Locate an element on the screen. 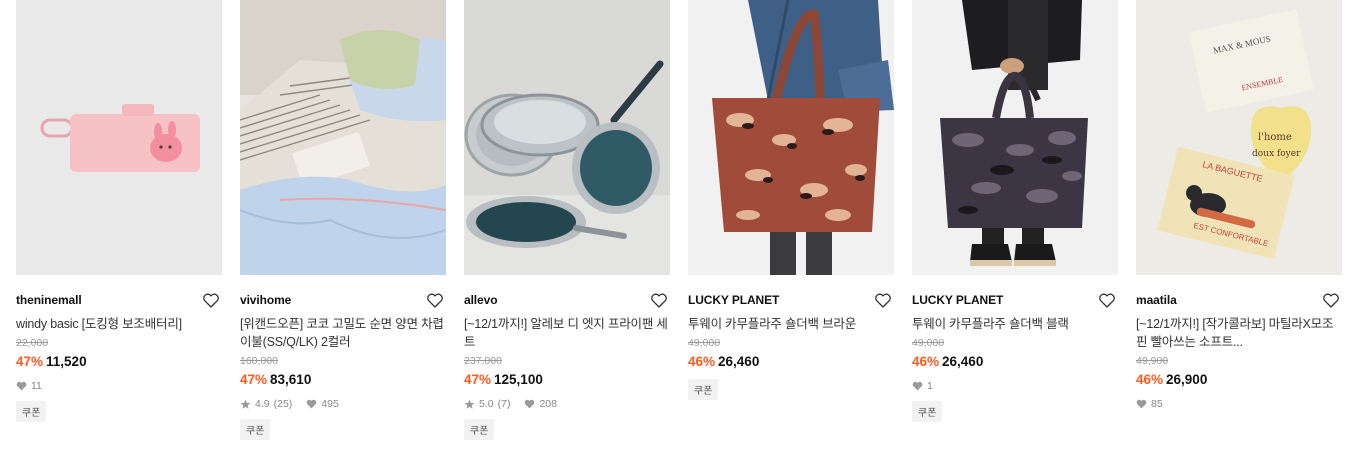 Image resolution: width=1353 pixels, height=452 pixels. price-row: 47% 125,100 is located at coordinates (567, 380).